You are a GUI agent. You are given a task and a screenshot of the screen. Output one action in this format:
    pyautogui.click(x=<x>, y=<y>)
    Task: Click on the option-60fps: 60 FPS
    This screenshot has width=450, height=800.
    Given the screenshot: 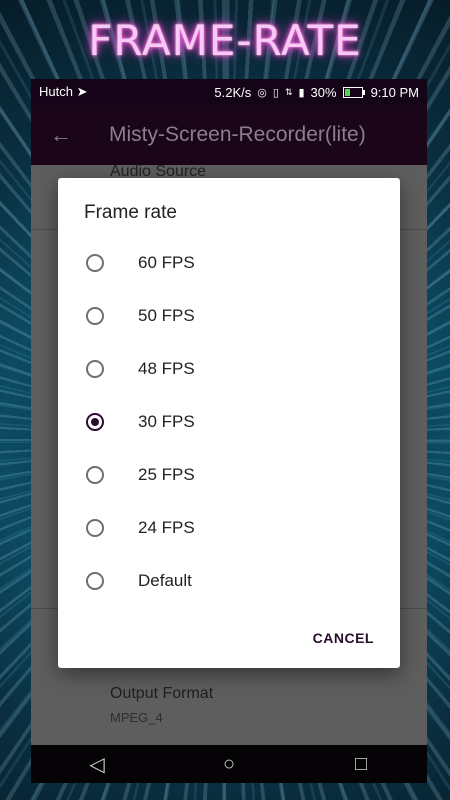 What is the action you would take?
    pyautogui.click(x=229, y=262)
    